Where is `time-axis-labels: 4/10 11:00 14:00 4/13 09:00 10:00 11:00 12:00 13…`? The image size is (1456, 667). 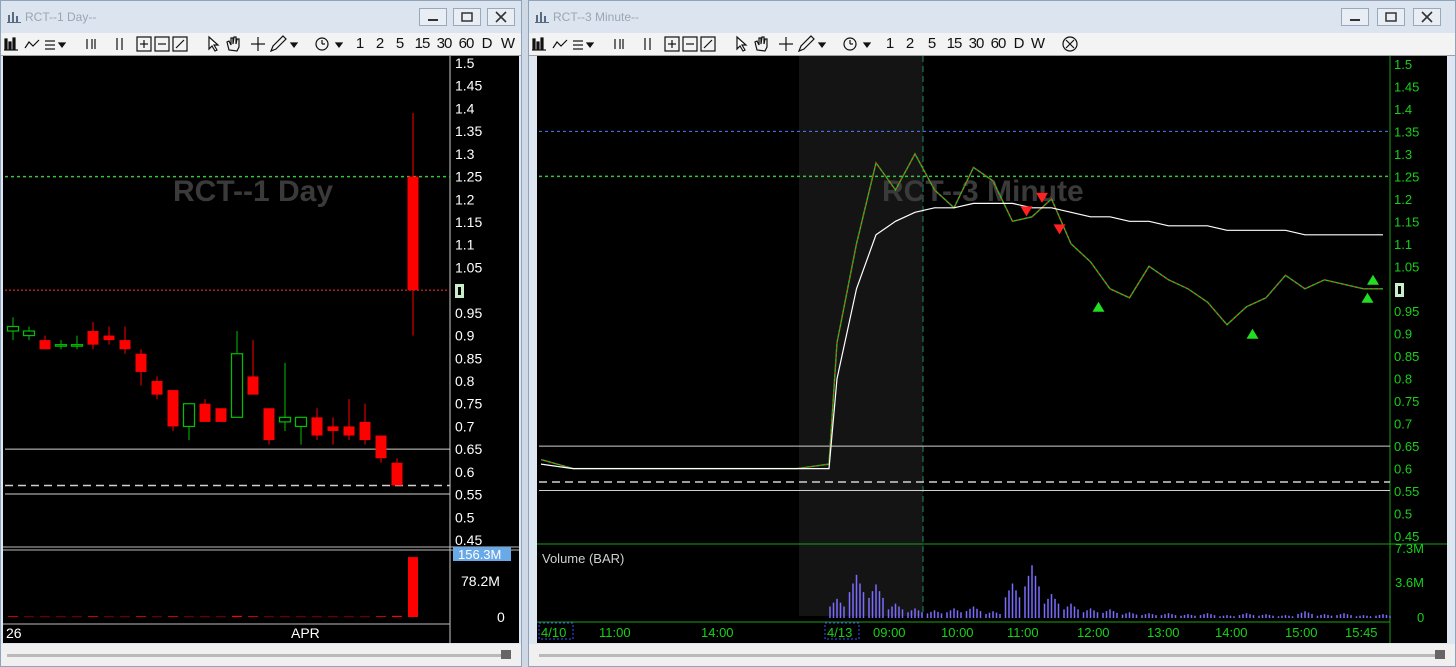 time-axis-labels: 4/10 11:00 14:00 4/13 09:00 10:00 11:00 12:00 13… is located at coordinates (958, 631).